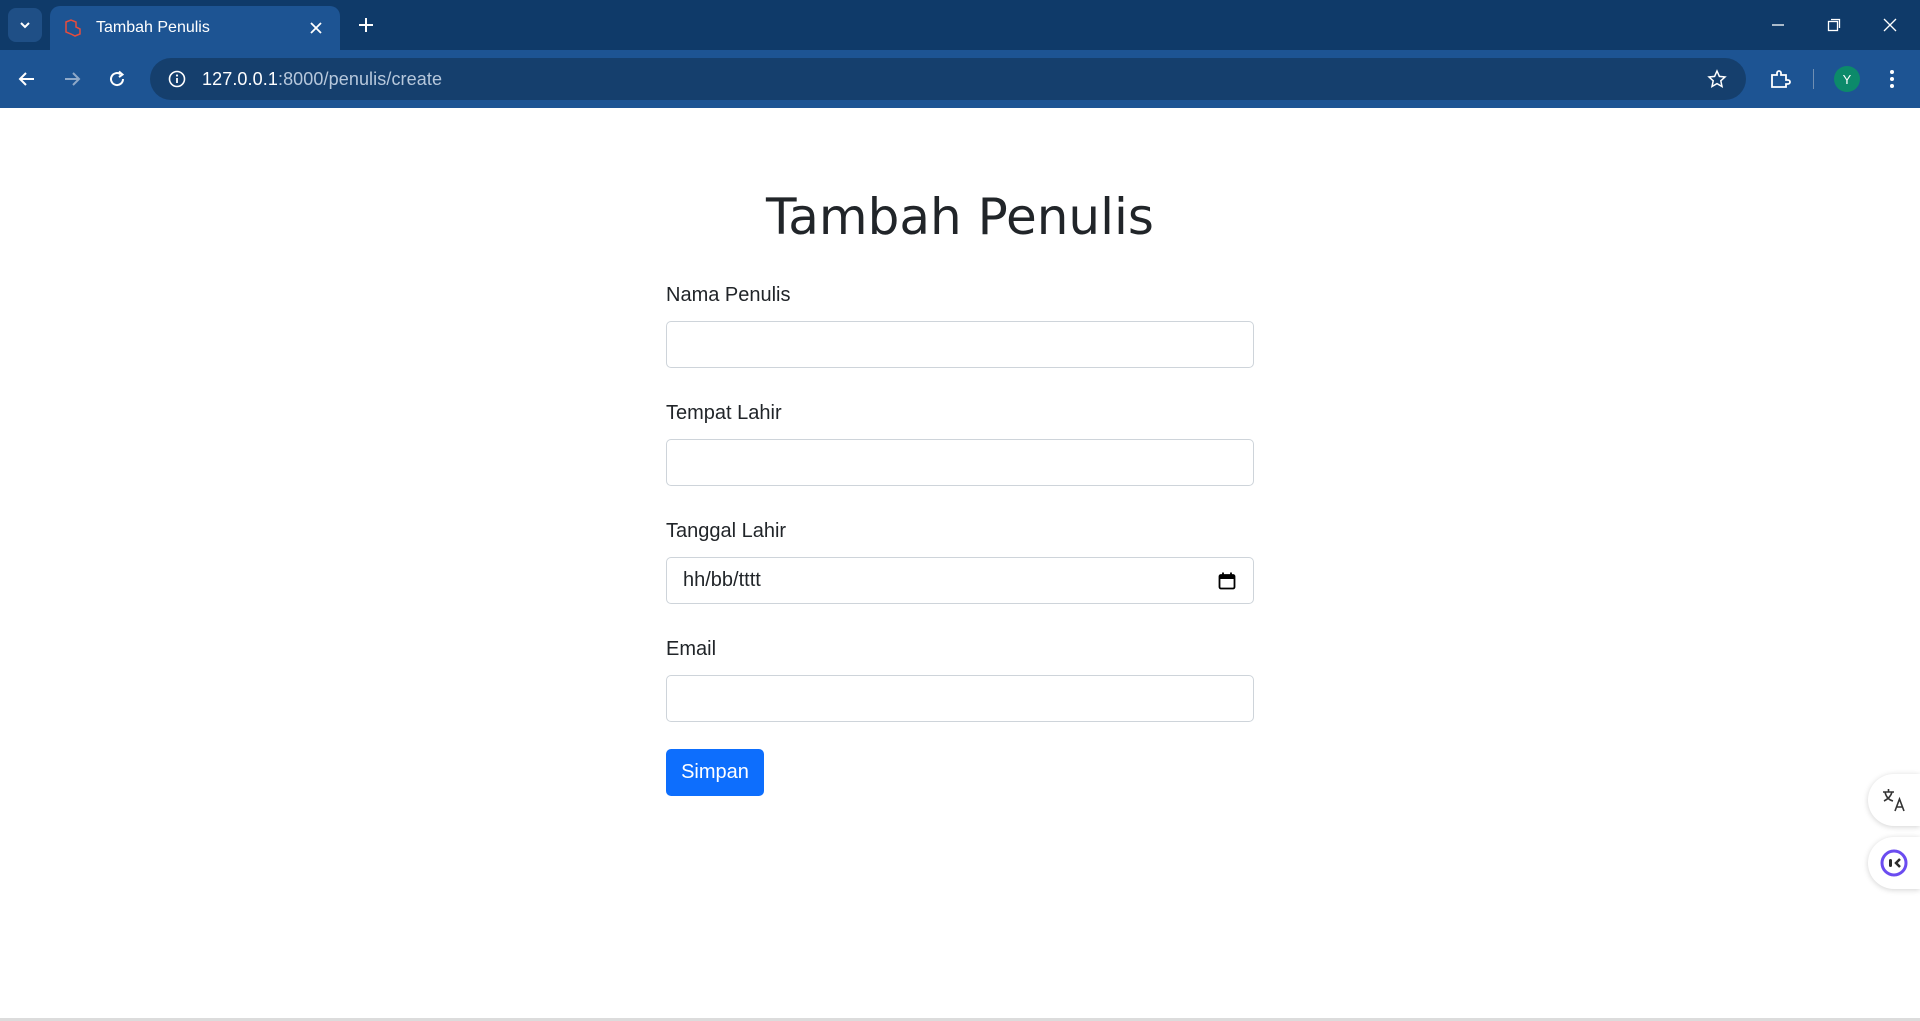 This screenshot has width=1920, height=1021. I want to click on tempat-lahir-label: Tempat Lahir, so click(724, 413).